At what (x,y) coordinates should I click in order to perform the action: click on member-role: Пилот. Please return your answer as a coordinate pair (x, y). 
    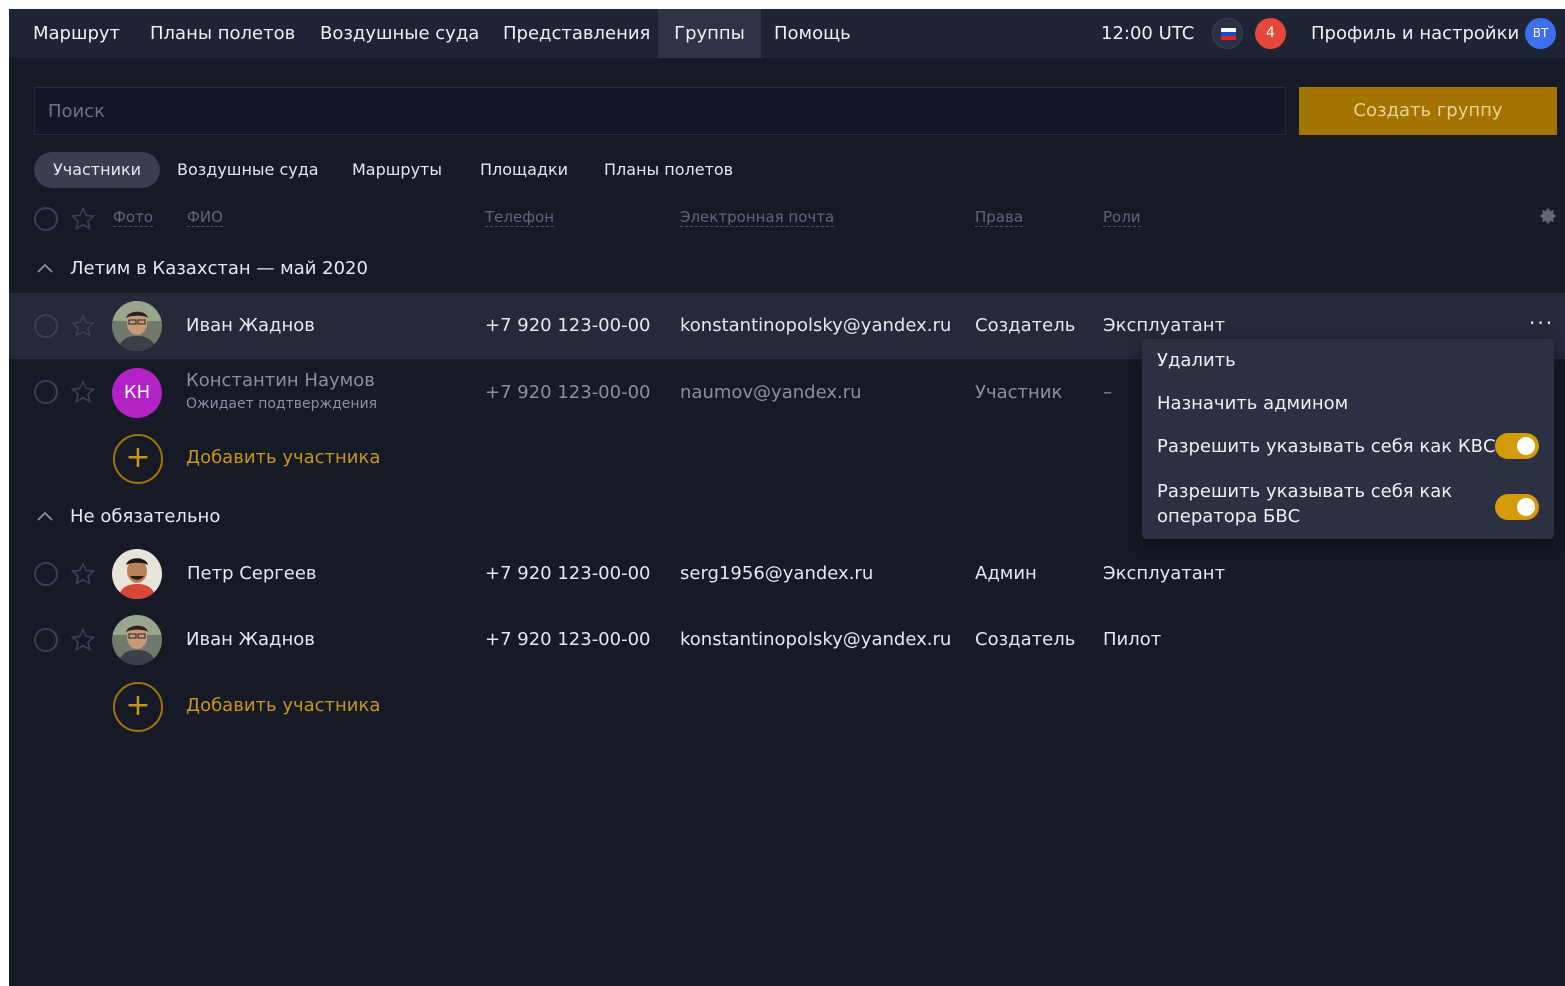
    Looking at the image, I should click on (1132, 639).